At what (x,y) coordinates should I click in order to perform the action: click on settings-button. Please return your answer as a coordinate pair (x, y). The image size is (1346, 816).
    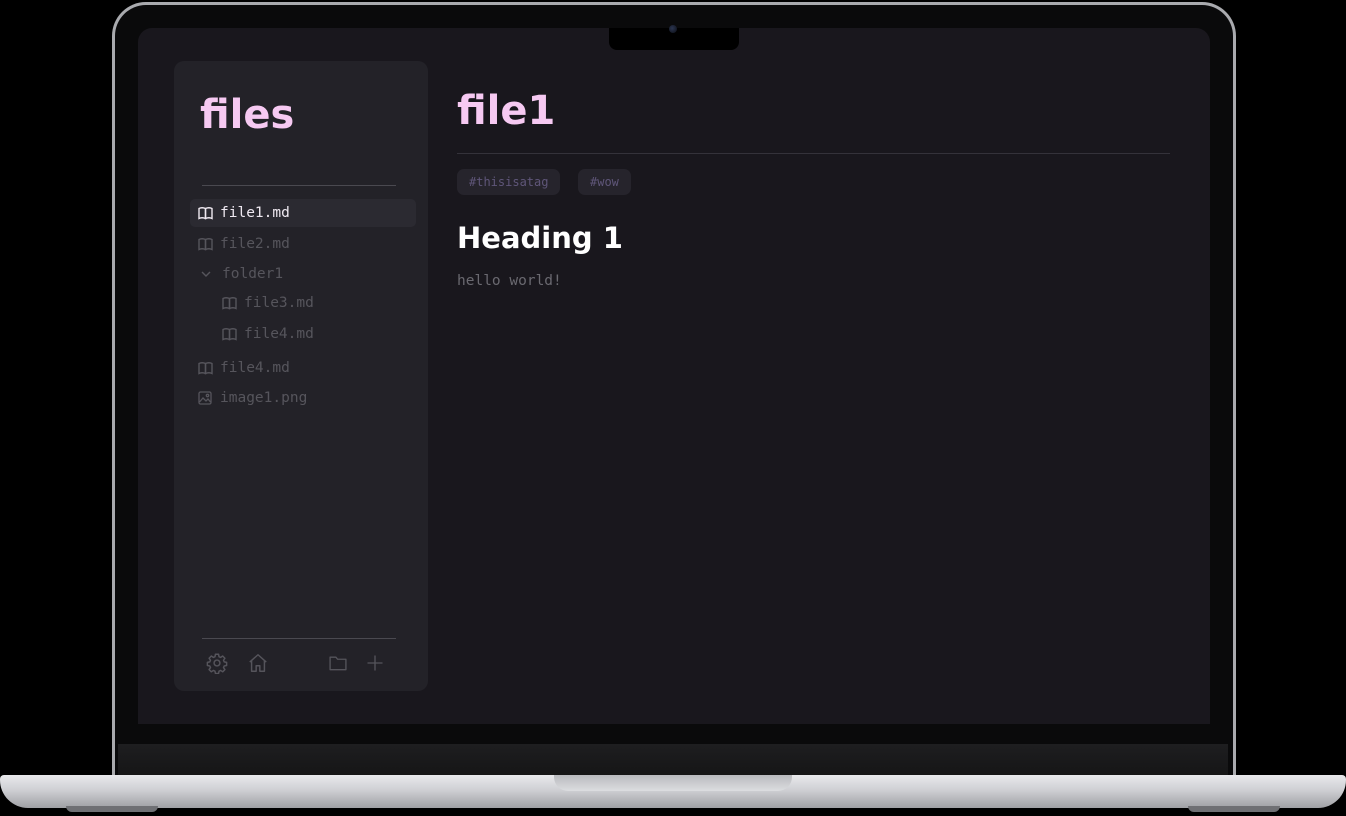
    Looking at the image, I should click on (217, 665).